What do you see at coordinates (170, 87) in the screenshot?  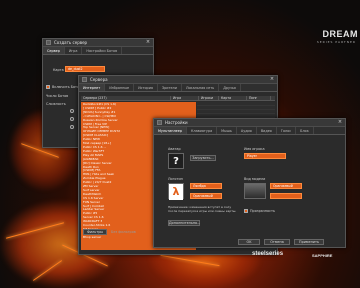 I see `tab-spectate: Зрители` at bounding box center [170, 87].